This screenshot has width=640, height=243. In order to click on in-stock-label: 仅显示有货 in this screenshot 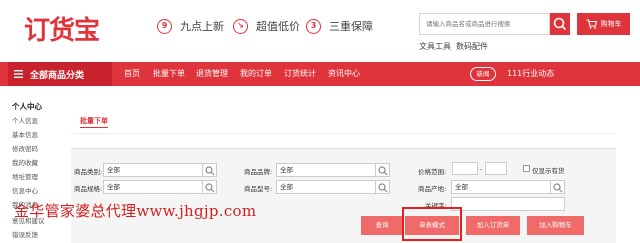, I will do `click(548, 171)`.